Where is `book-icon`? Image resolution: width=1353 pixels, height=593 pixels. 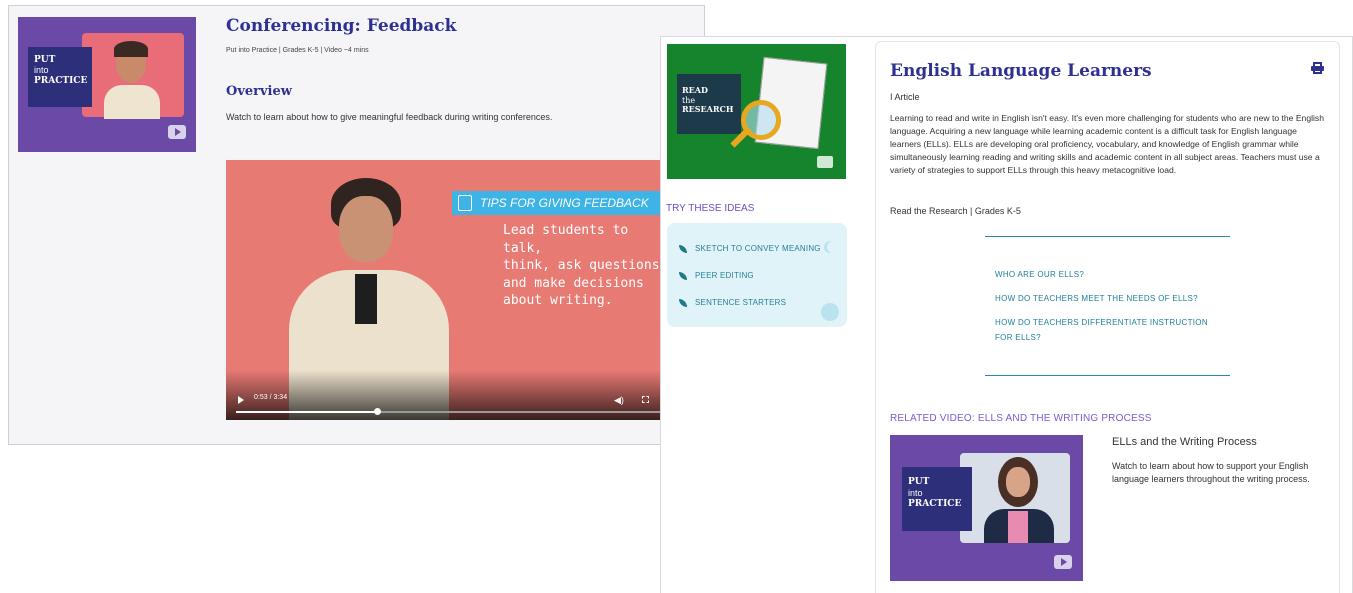 book-icon is located at coordinates (825, 162).